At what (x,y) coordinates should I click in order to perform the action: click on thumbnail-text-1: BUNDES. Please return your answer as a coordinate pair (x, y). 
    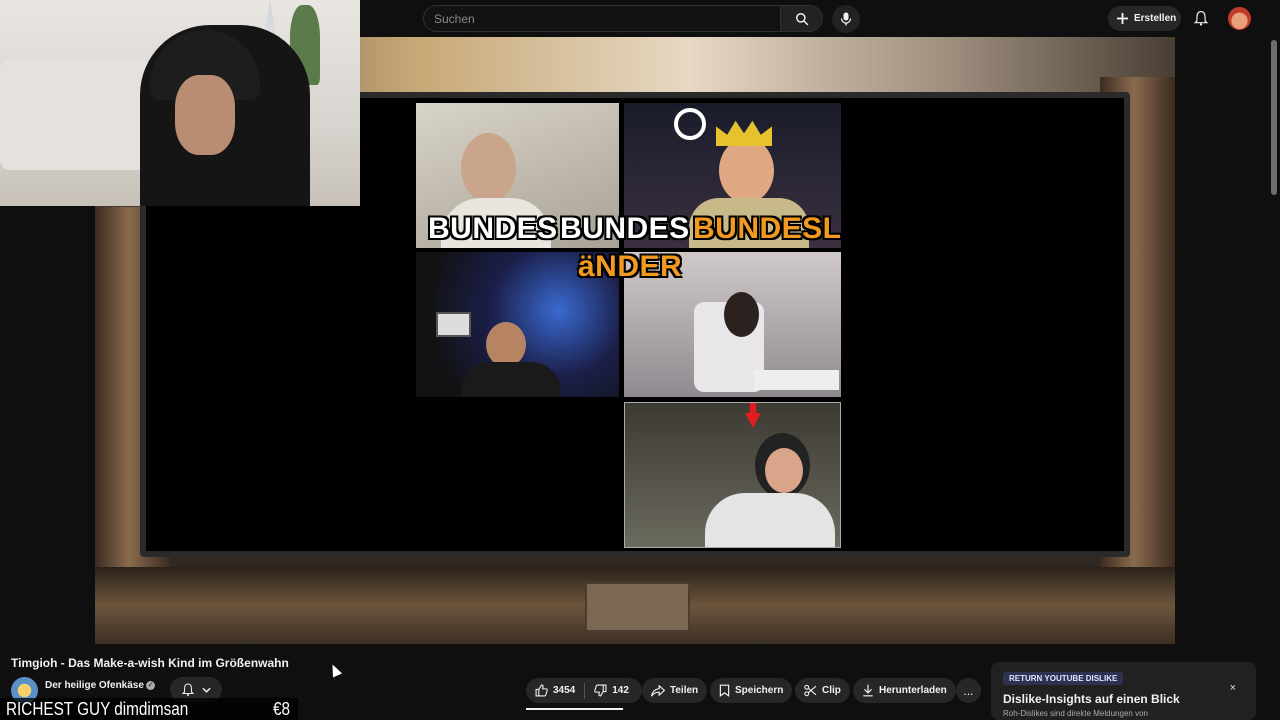
    Looking at the image, I should click on (493, 228).